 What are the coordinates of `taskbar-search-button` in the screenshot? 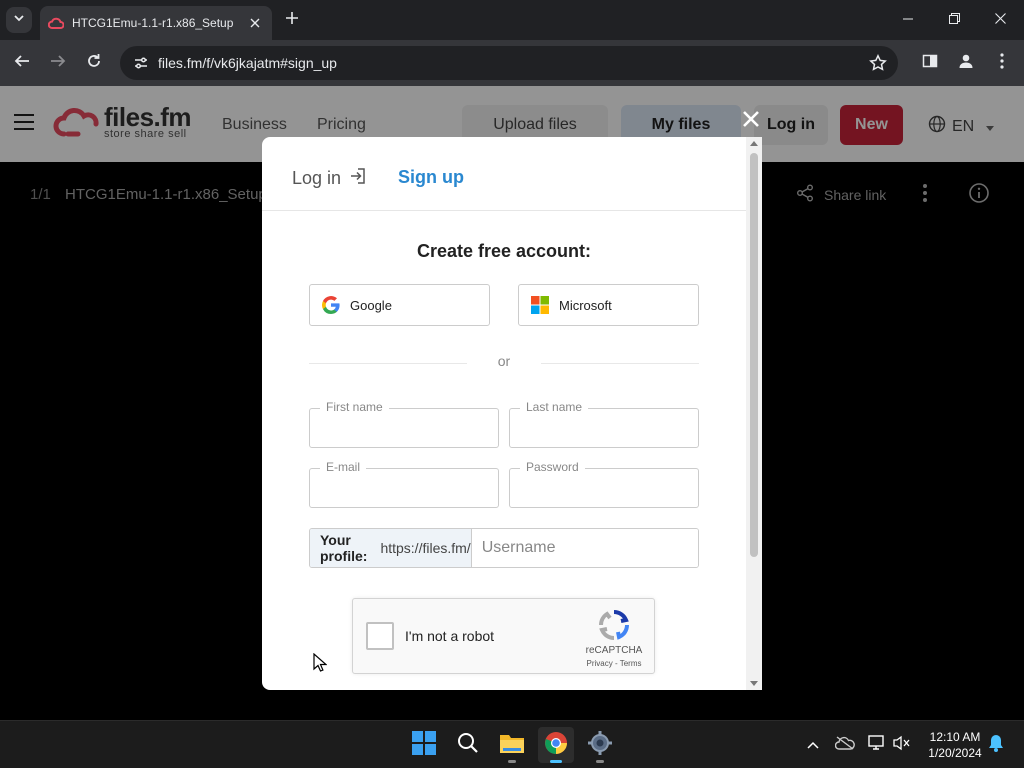 It's located at (468, 745).